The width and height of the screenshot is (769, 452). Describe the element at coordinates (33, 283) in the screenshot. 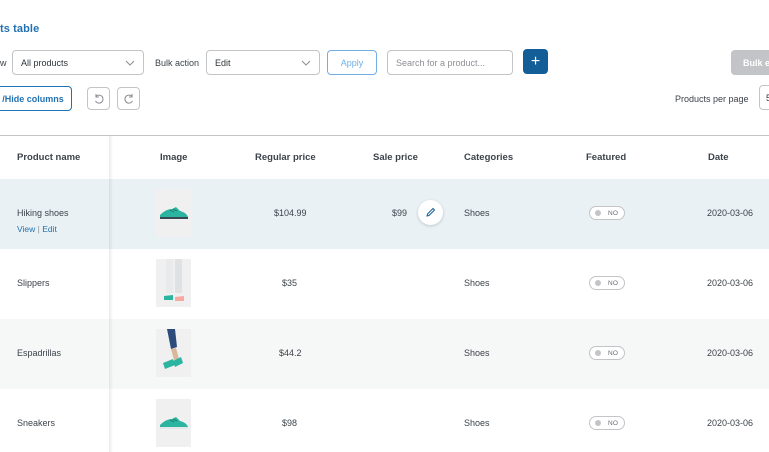

I see `product-name: Slippers` at that location.